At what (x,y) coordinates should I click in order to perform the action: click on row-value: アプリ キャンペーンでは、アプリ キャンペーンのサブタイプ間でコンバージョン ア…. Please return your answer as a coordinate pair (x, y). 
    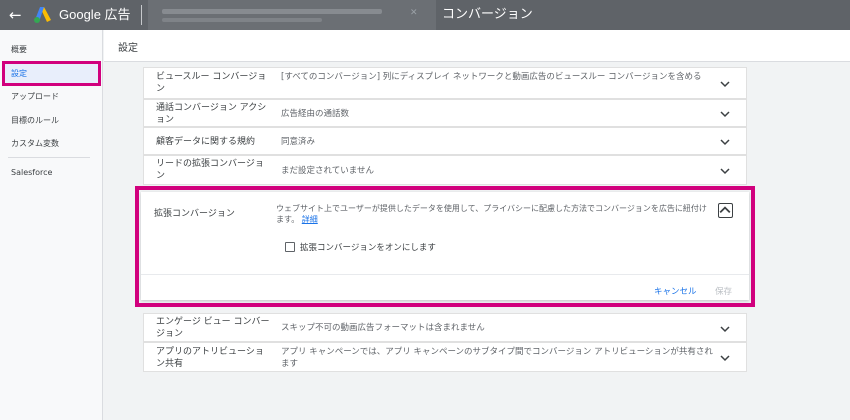
    Looking at the image, I should click on (497, 358).